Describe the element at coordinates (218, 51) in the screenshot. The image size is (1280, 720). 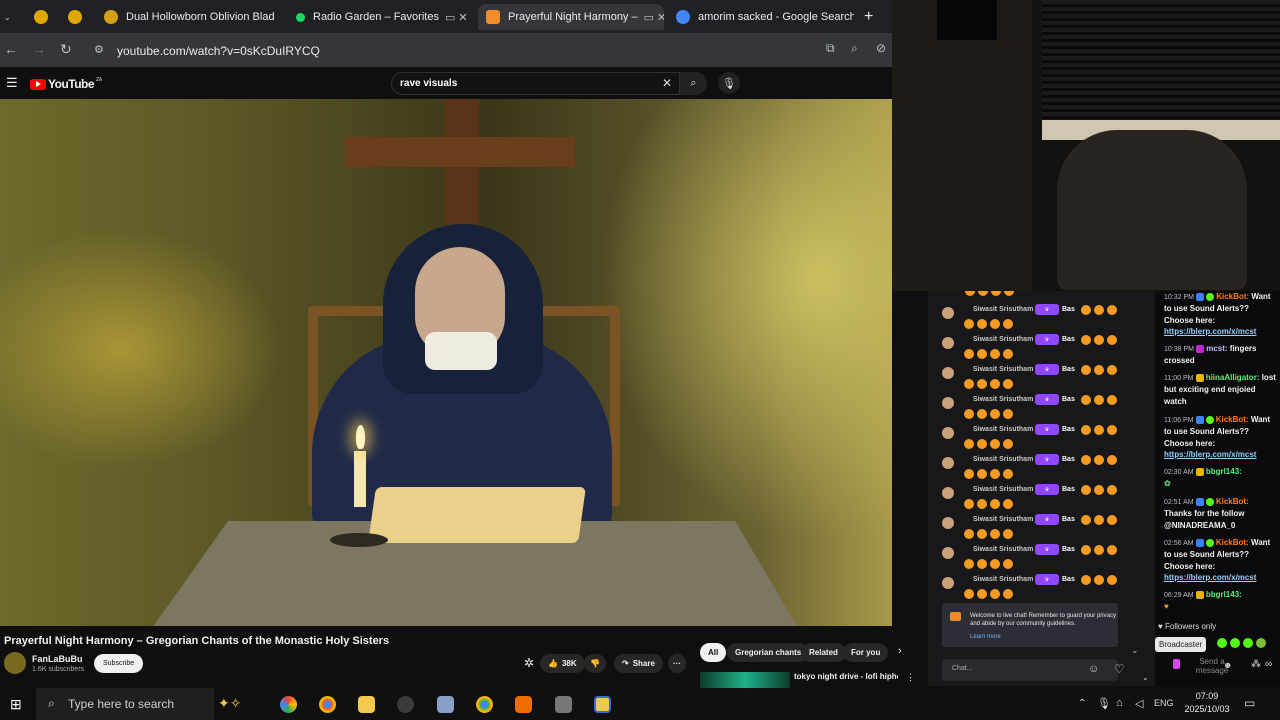
I see `address-bar: youtube.com/watch?v=0sKcDuIRYCQ` at that location.